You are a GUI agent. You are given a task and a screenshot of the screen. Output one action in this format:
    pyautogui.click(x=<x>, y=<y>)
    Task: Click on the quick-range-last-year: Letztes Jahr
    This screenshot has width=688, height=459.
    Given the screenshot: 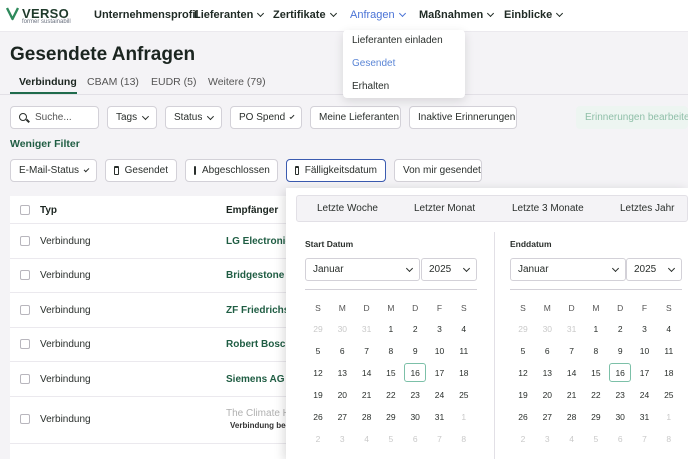 What is the action you would take?
    pyautogui.click(x=647, y=208)
    